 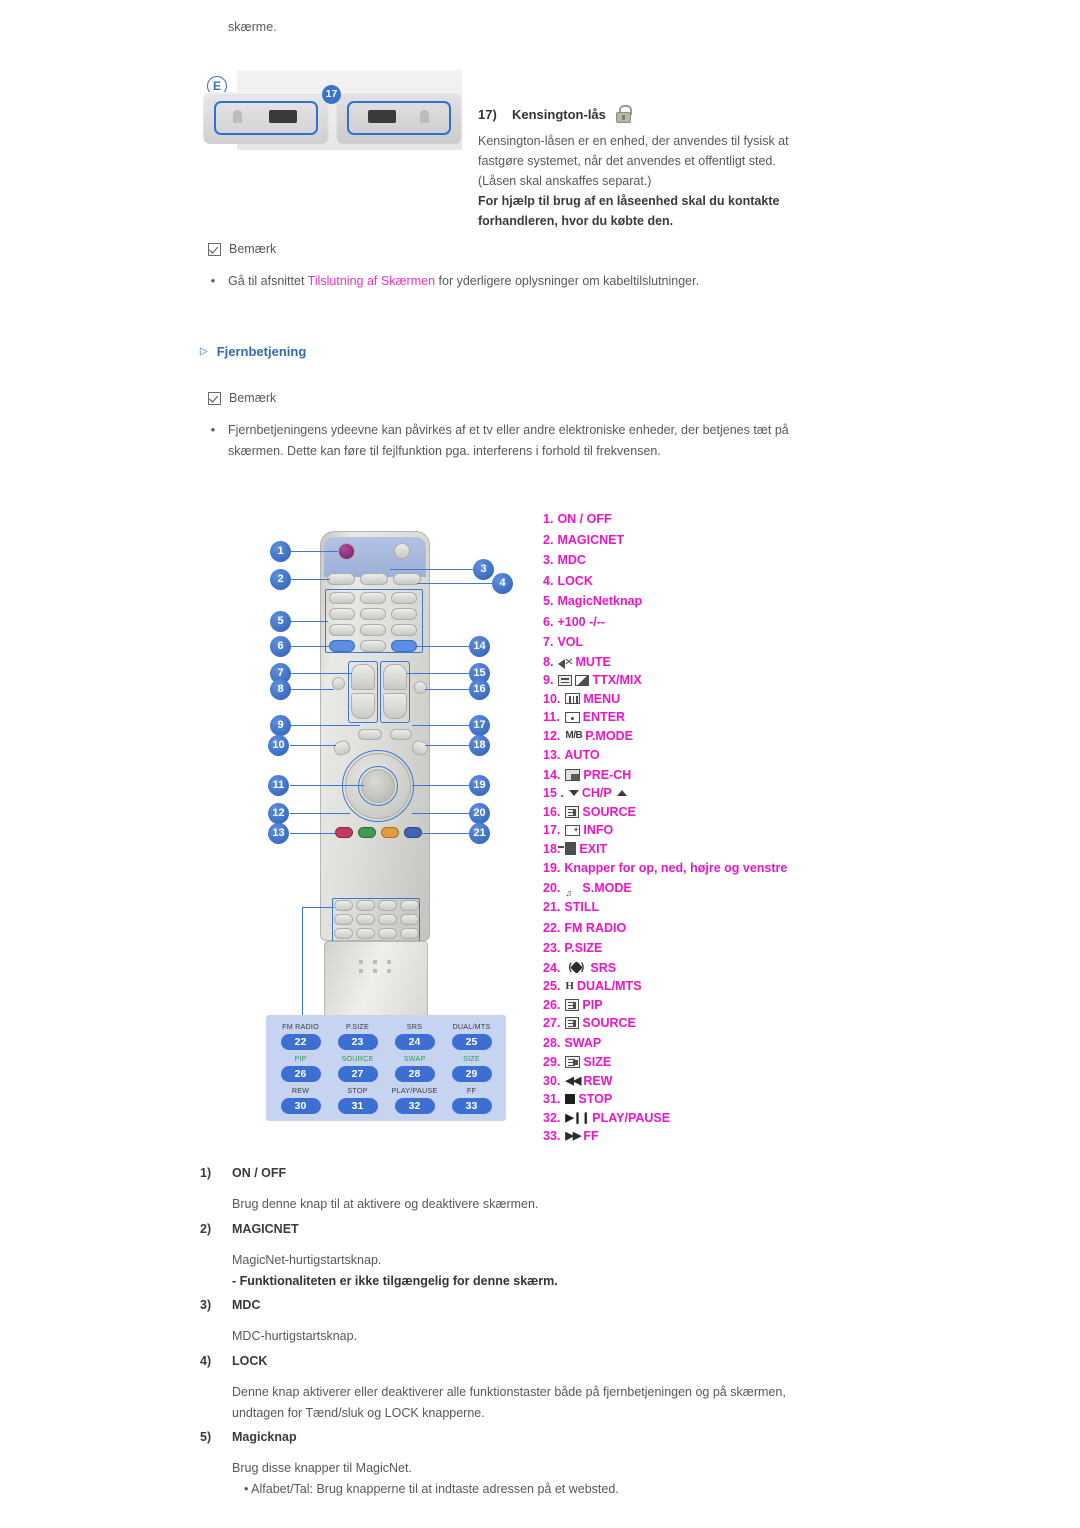 I want to click on prech-button, so click(x=404, y=646).